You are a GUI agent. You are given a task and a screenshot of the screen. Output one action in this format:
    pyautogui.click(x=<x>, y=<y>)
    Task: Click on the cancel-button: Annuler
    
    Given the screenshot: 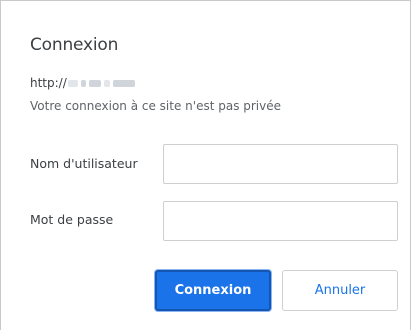 What is the action you would take?
    pyautogui.click(x=340, y=290)
    